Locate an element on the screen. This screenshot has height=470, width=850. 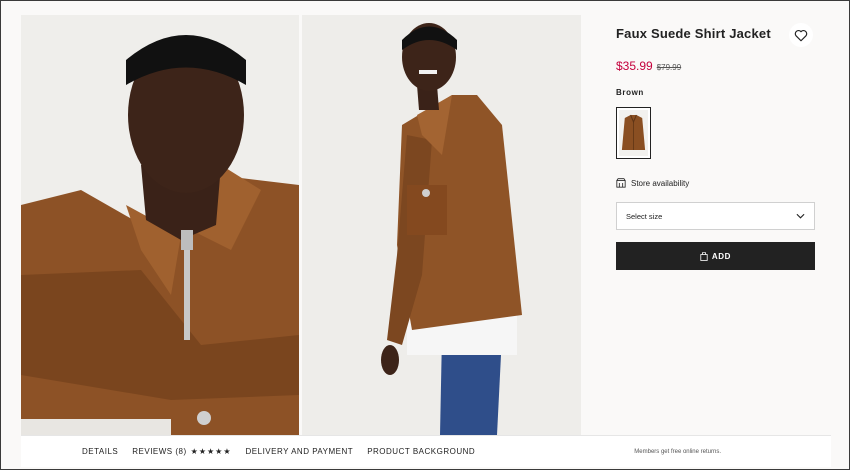
returns-note: Members get free online returns. is located at coordinates (677, 452).